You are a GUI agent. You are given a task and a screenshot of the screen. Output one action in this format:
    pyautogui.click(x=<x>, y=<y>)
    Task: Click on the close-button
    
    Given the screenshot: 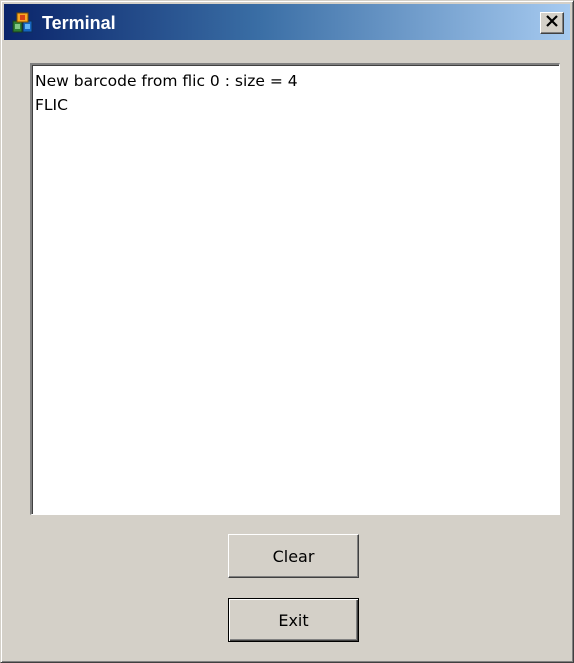 What is the action you would take?
    pyautogui.click(x=552, y=23)
    